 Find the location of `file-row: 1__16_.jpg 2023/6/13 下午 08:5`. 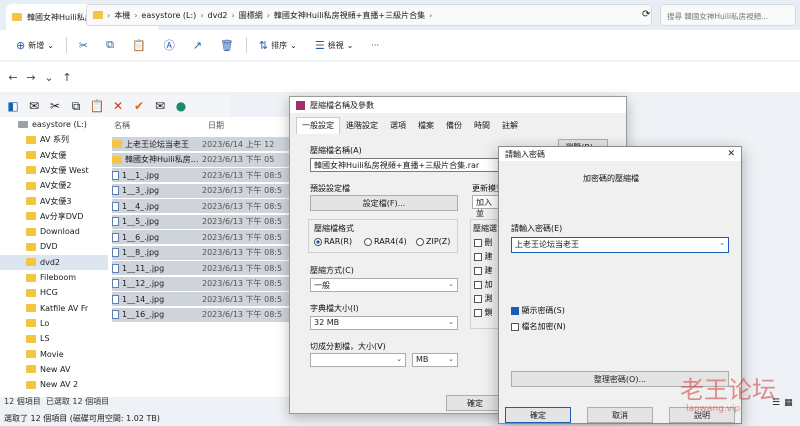

file-row: 1__16_.jpg 2023/6/13 下午 08:5 is located at coordinates (203, 314).